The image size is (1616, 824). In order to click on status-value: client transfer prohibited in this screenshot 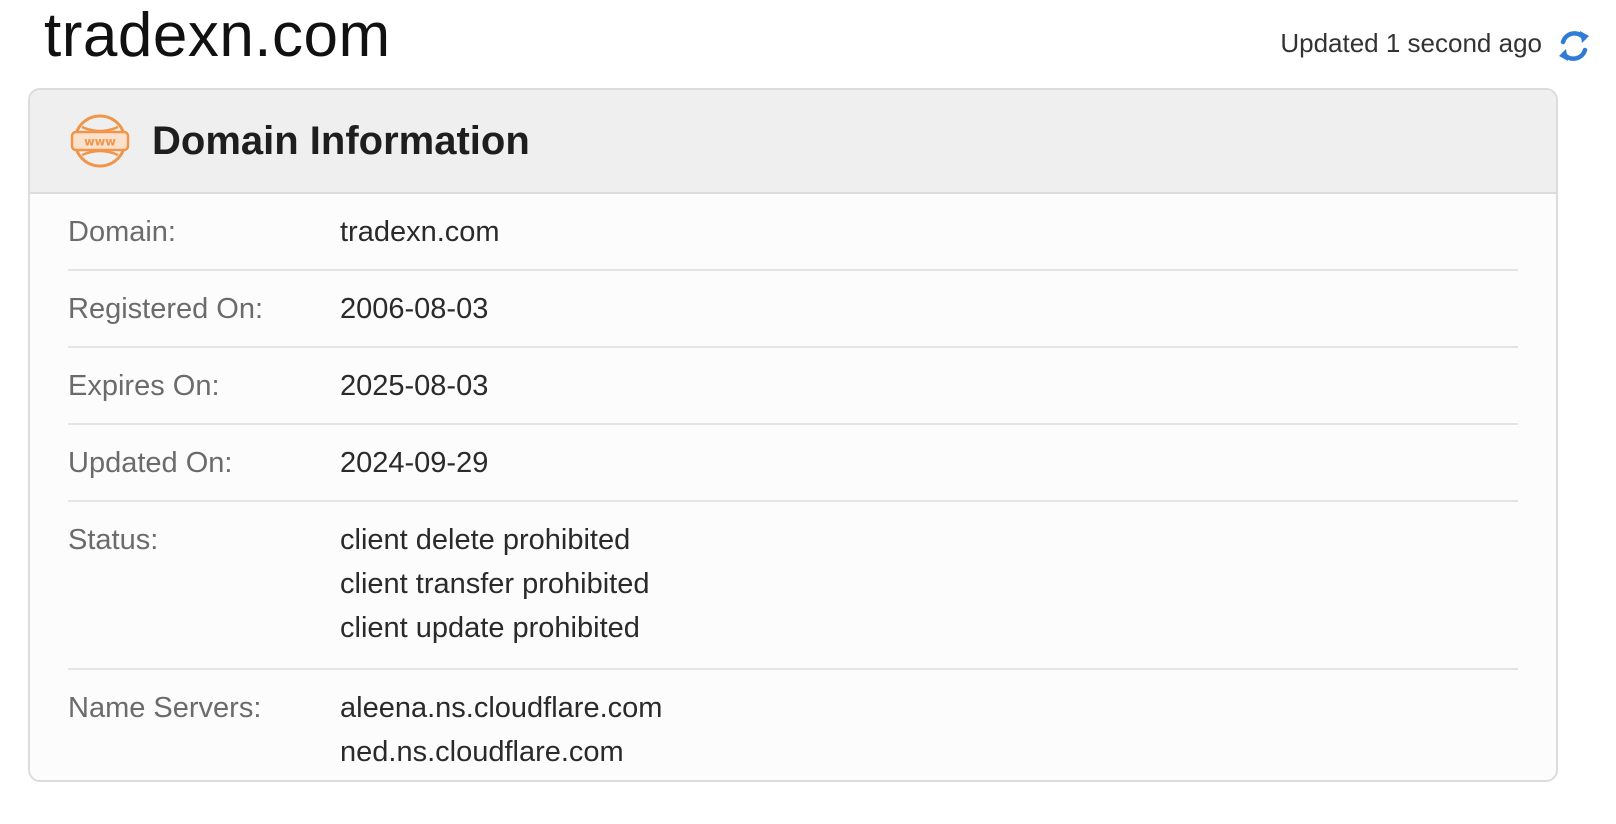, I will do `click(495, 584)`.